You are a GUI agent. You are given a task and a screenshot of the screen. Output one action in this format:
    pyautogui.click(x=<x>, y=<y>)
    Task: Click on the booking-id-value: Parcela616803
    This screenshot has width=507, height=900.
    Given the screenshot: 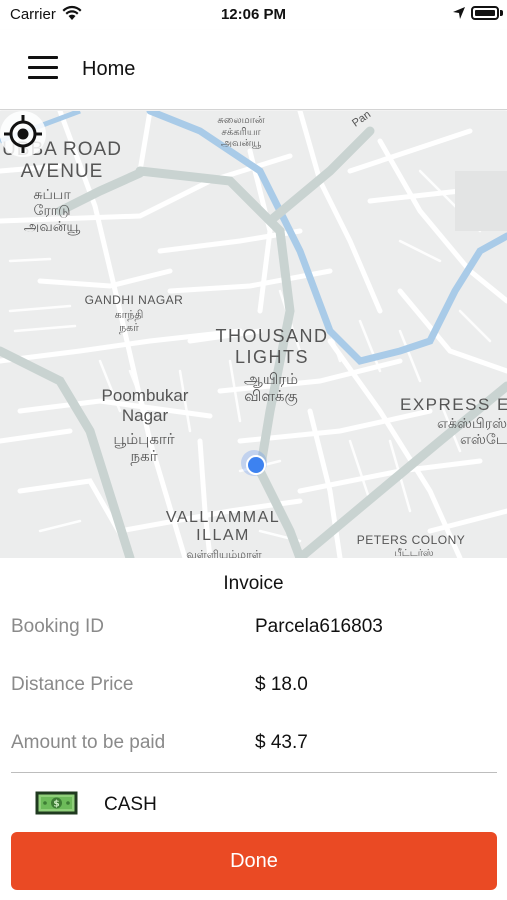 What is the action you would take?
    pyautogui.click(x=319, y=626)
    